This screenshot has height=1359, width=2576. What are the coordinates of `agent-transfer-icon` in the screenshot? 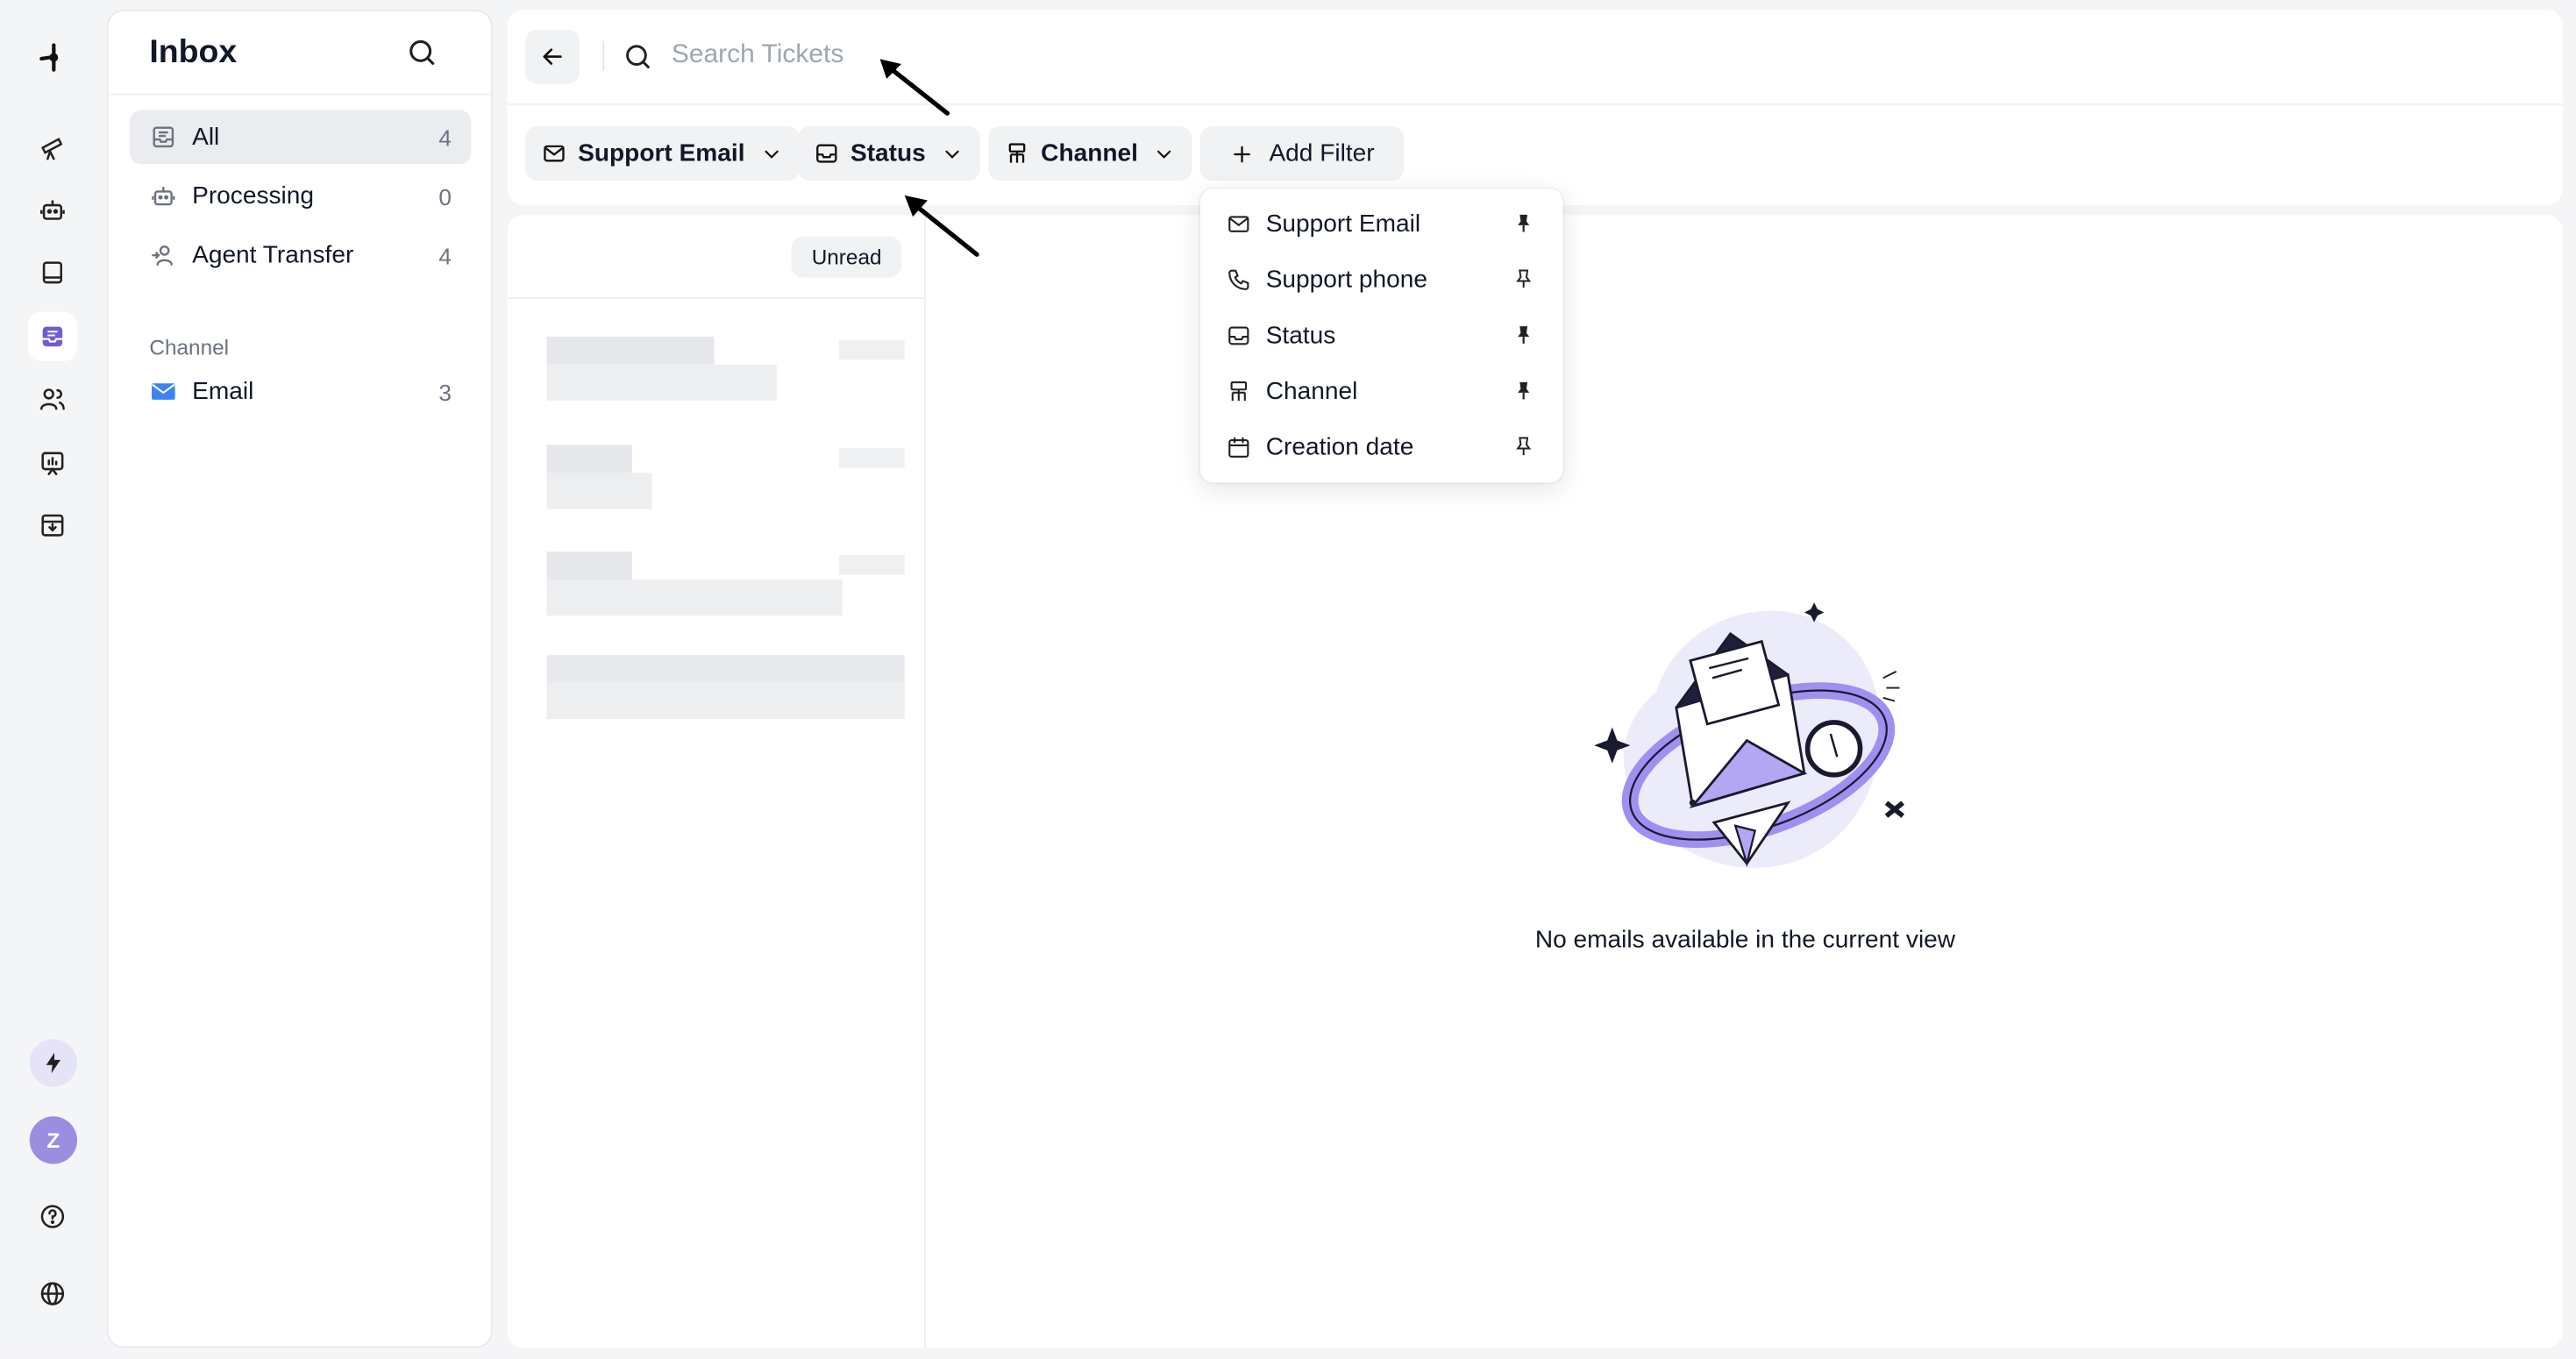 It's located at (163, 255).